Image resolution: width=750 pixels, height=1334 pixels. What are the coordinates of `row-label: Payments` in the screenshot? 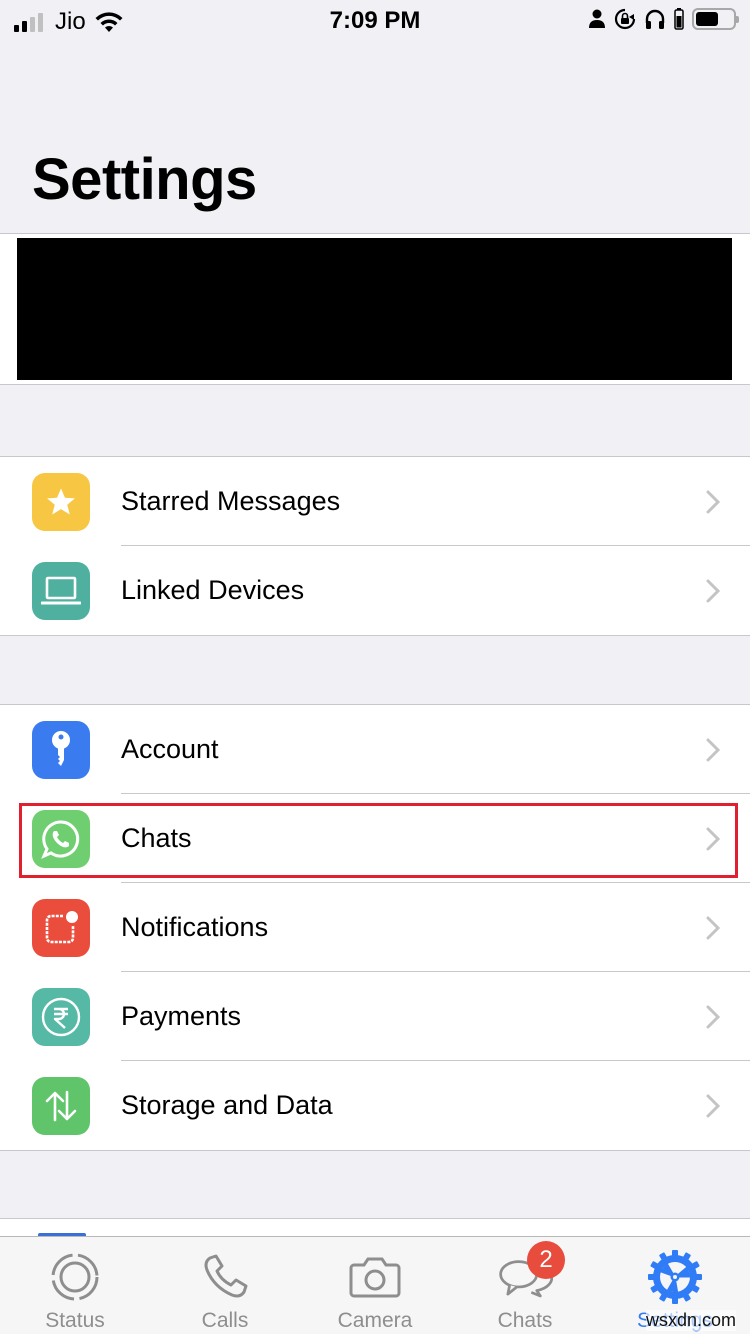 It's located at (181, 1016).